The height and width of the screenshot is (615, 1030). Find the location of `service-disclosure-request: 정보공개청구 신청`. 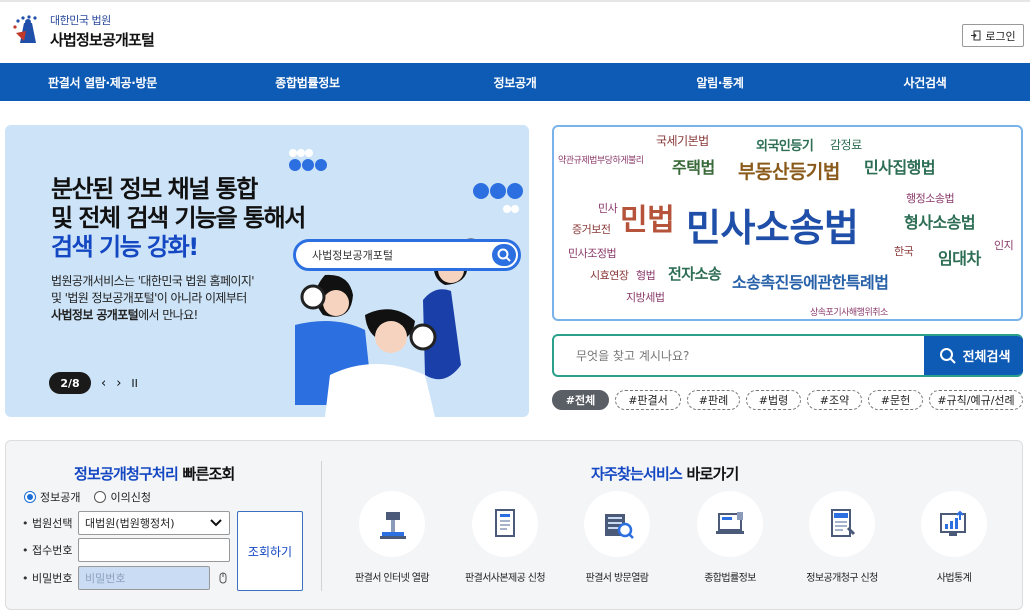

service-disclosure-request: 정보공개청구 신청 is located at coordinates (842, 537).